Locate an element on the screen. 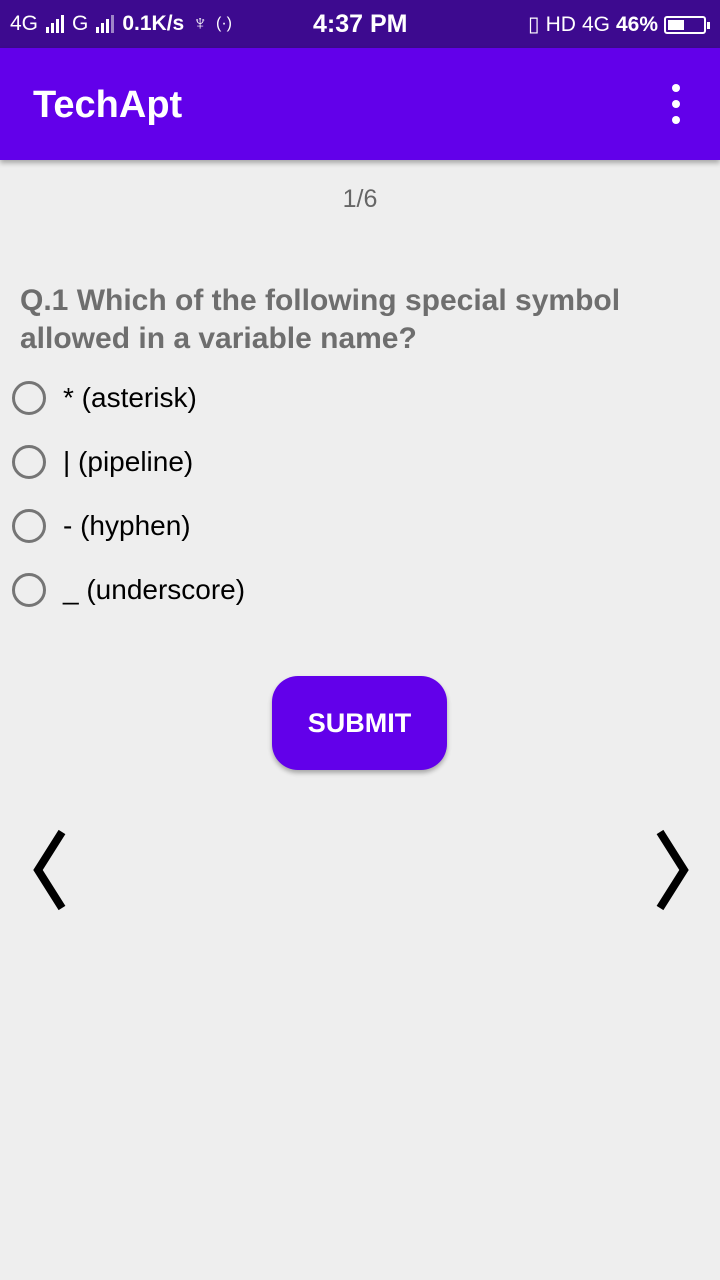  more-vert-icon is located at coordinates (676, 104).